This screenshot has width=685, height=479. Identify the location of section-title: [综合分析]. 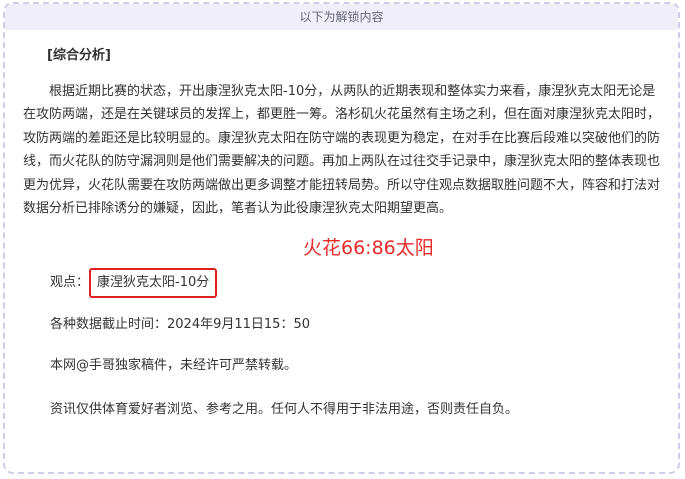
(79, 55).